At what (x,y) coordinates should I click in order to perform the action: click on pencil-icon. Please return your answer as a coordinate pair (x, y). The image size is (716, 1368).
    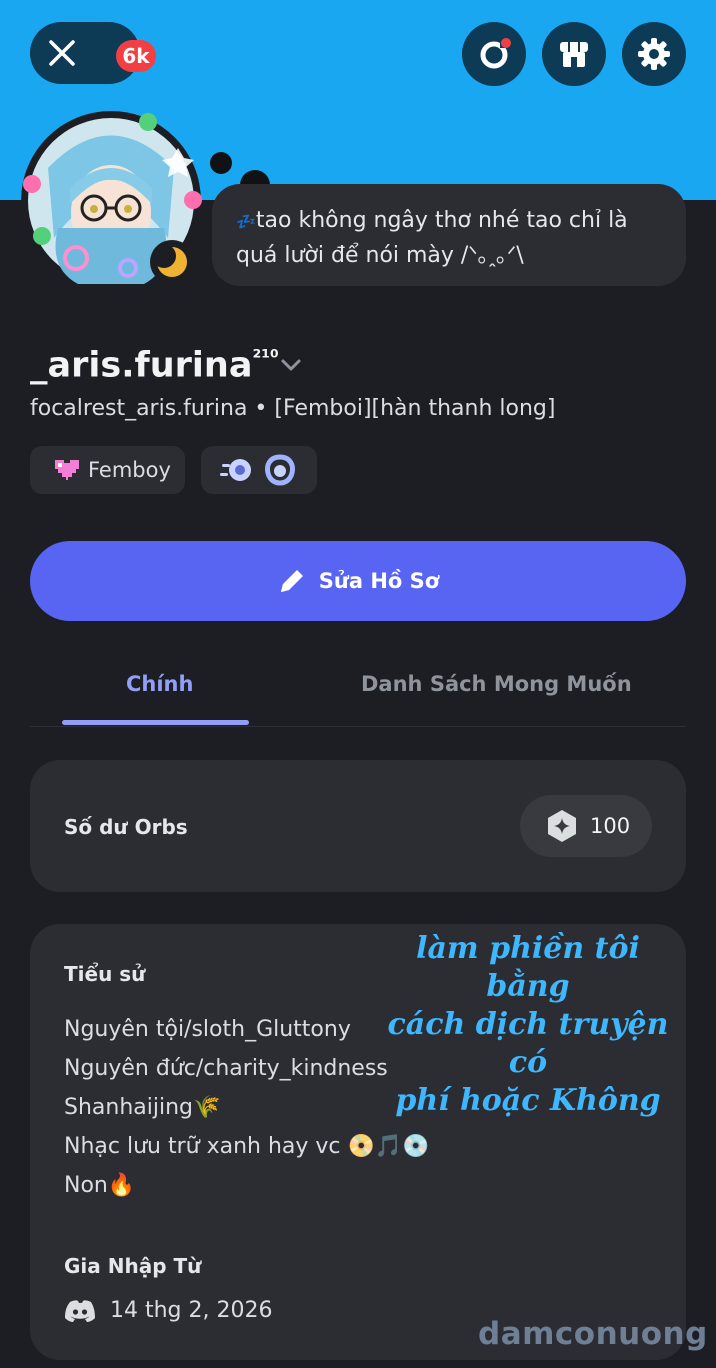
    Looking at the image, I should click on (291, 581).